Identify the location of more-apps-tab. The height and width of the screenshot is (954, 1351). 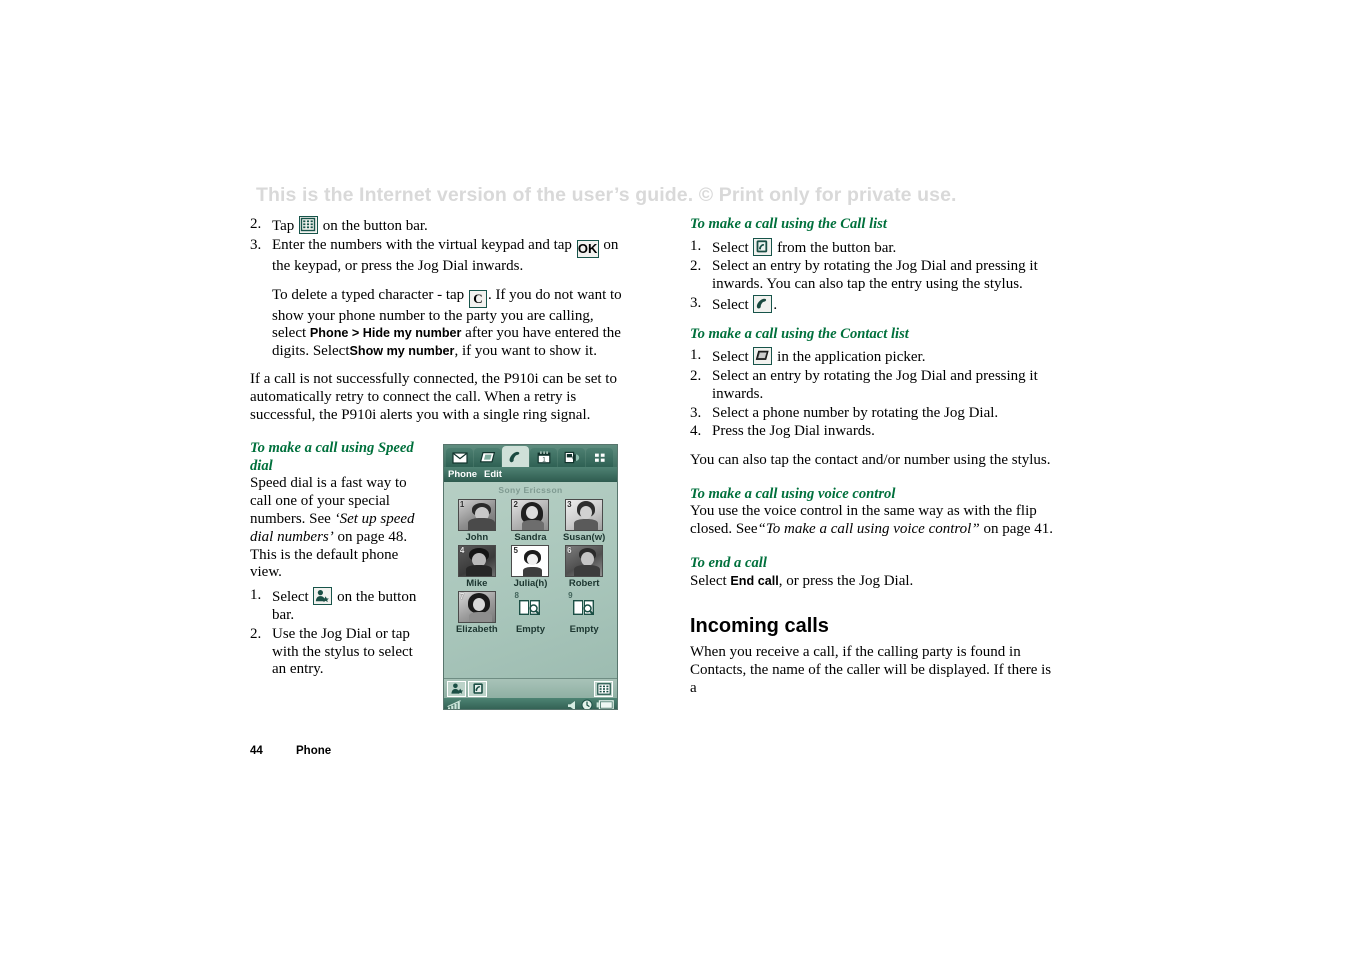
(599, 457).